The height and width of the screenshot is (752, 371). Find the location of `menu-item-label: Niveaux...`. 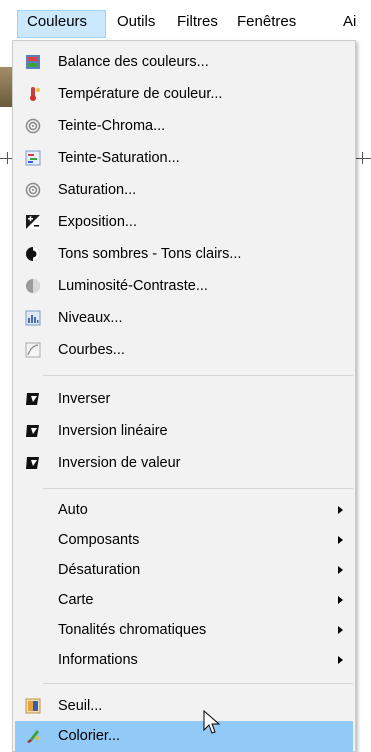

menu-item-label: Niveaux... is located at coordinates (90, 318).